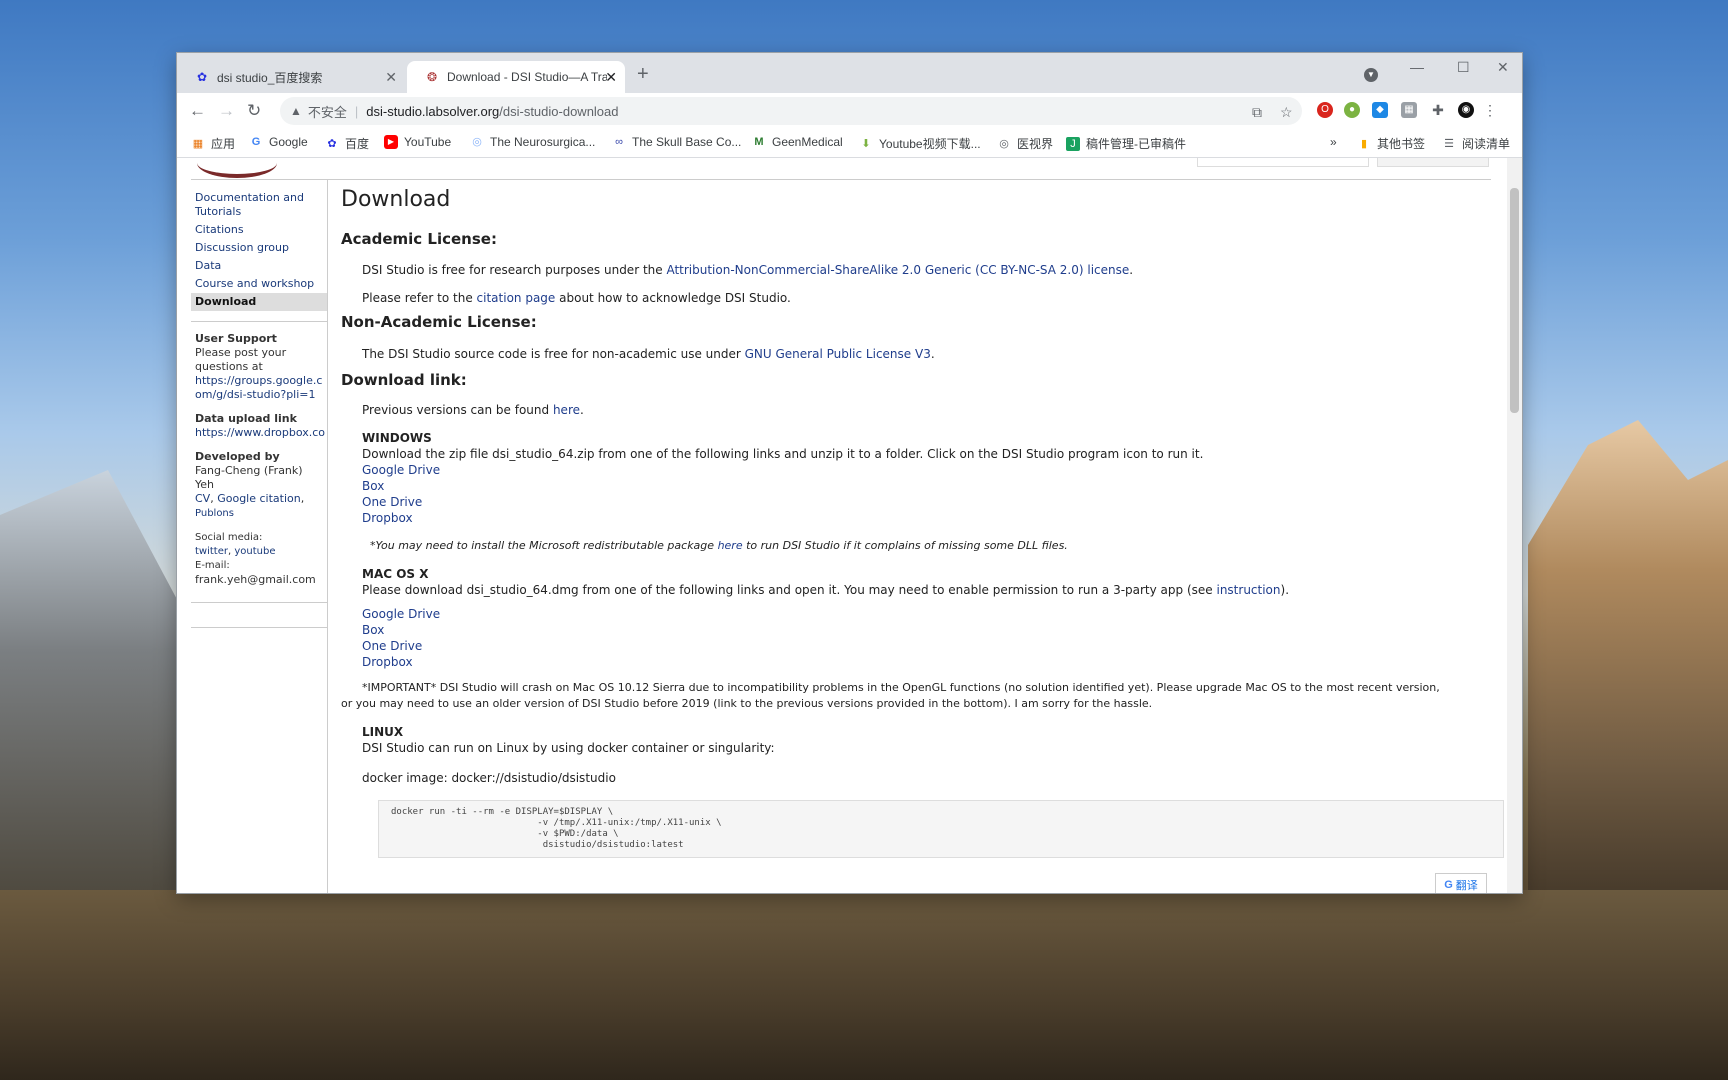  Describe the element at coordinates (1466, 110) in the screenshot. I see `github-icon: ◉` at that location.